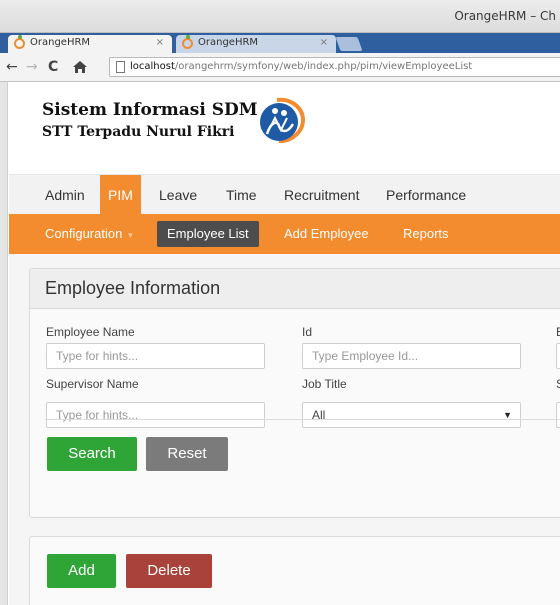  I want to click on submenu-employee-list: Employee List, so click(208, 234).